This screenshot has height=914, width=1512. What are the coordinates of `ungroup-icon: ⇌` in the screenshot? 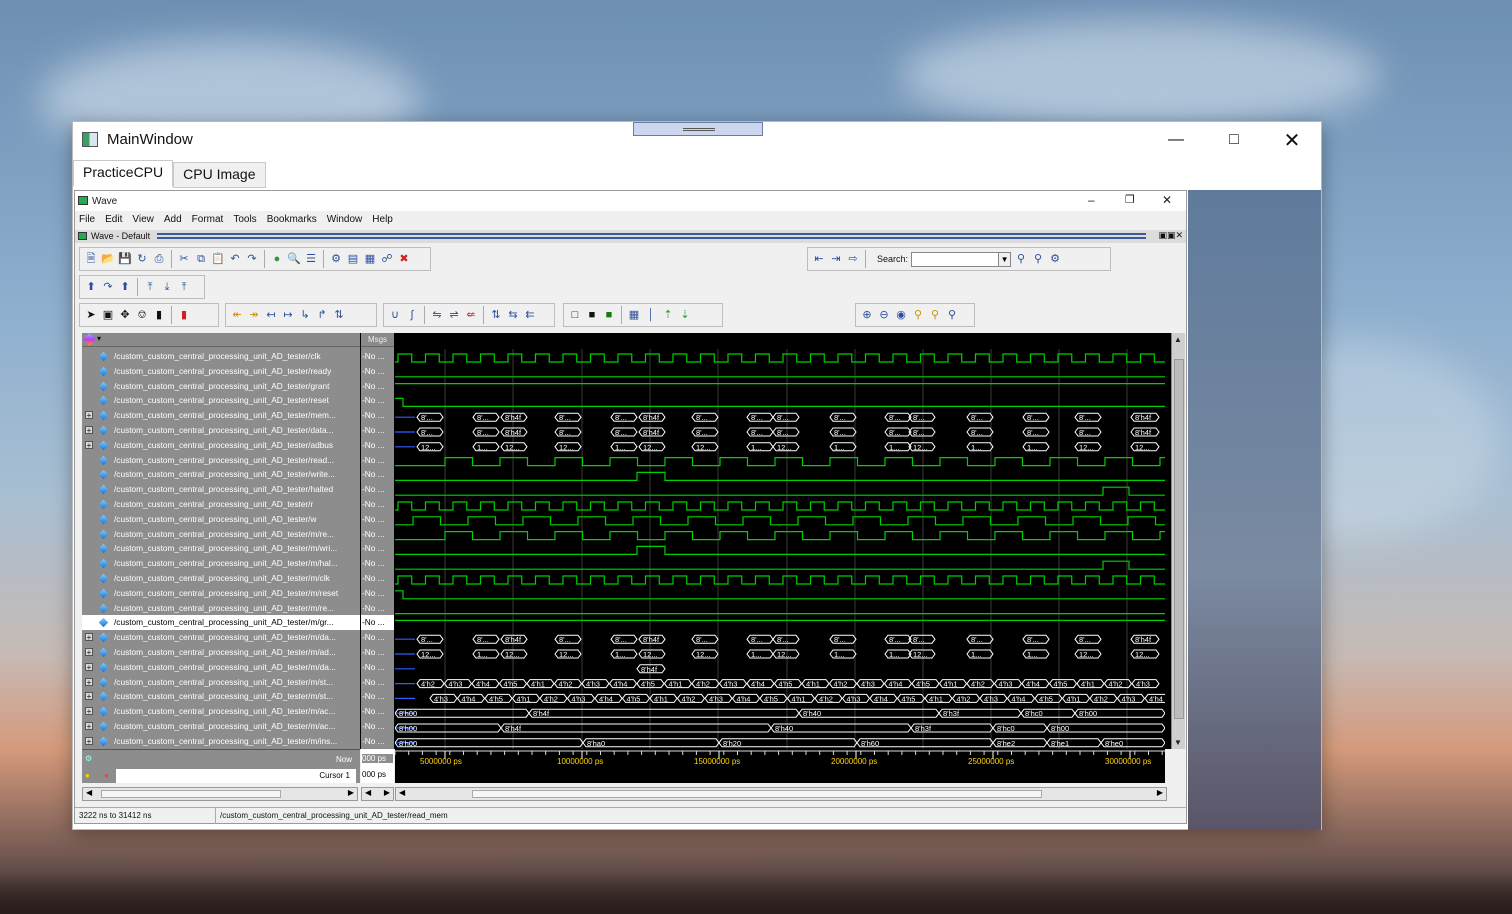 It's located at (454, 315).